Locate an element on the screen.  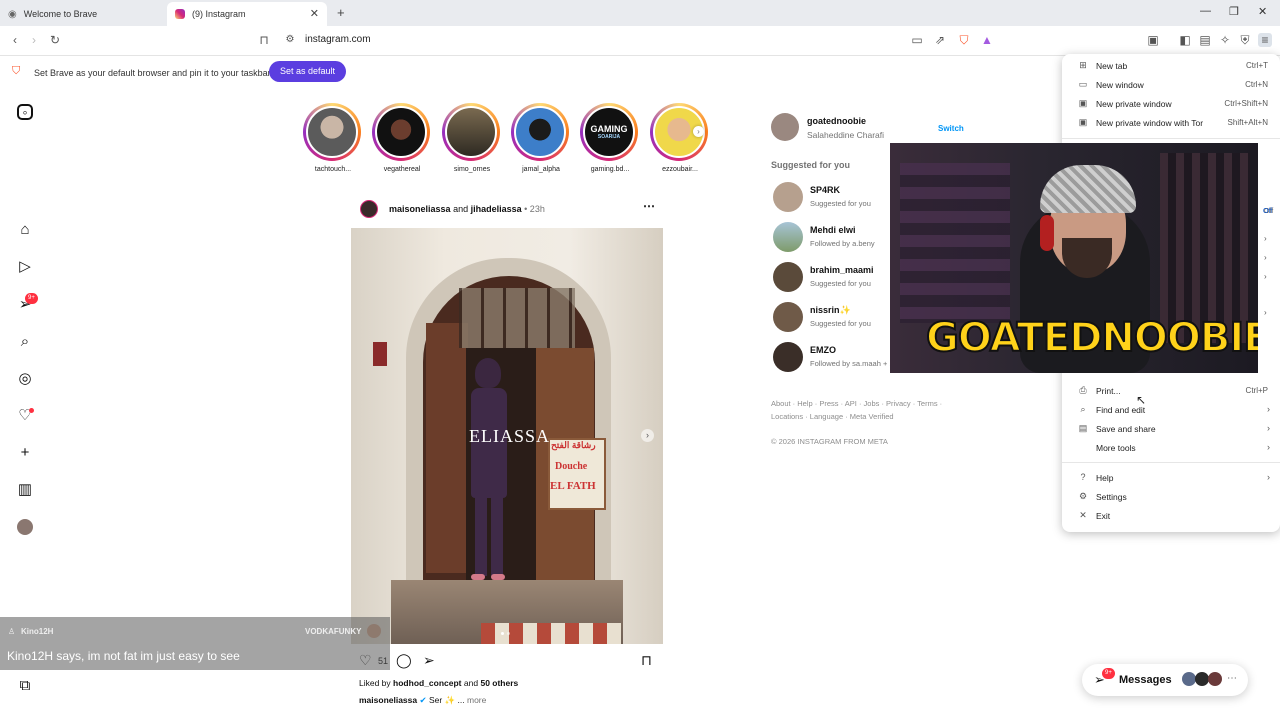
tab-welcome: ◉ Welcome to Brave is located at coordinates (82, 14).